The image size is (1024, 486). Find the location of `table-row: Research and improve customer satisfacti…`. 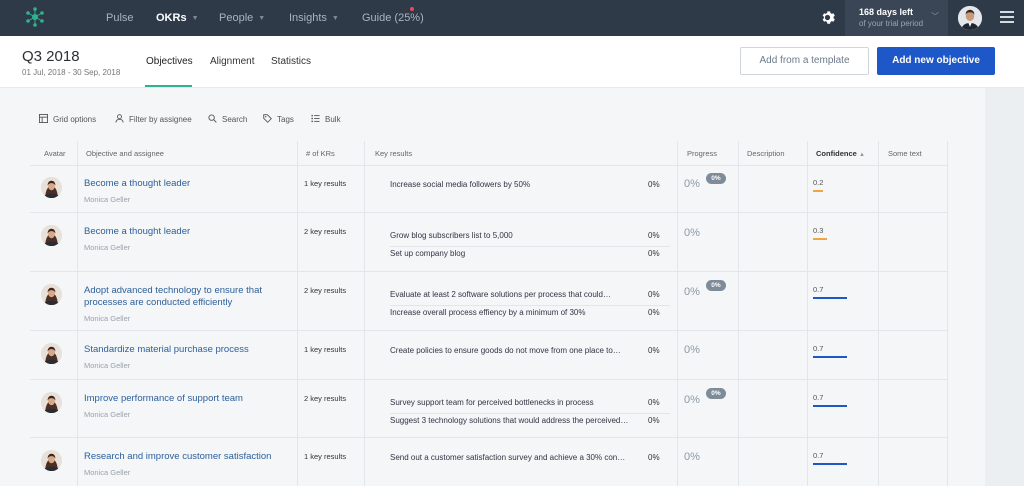

table-row: Research and improve customer satisfacti… is located at coordinates (489, 462).